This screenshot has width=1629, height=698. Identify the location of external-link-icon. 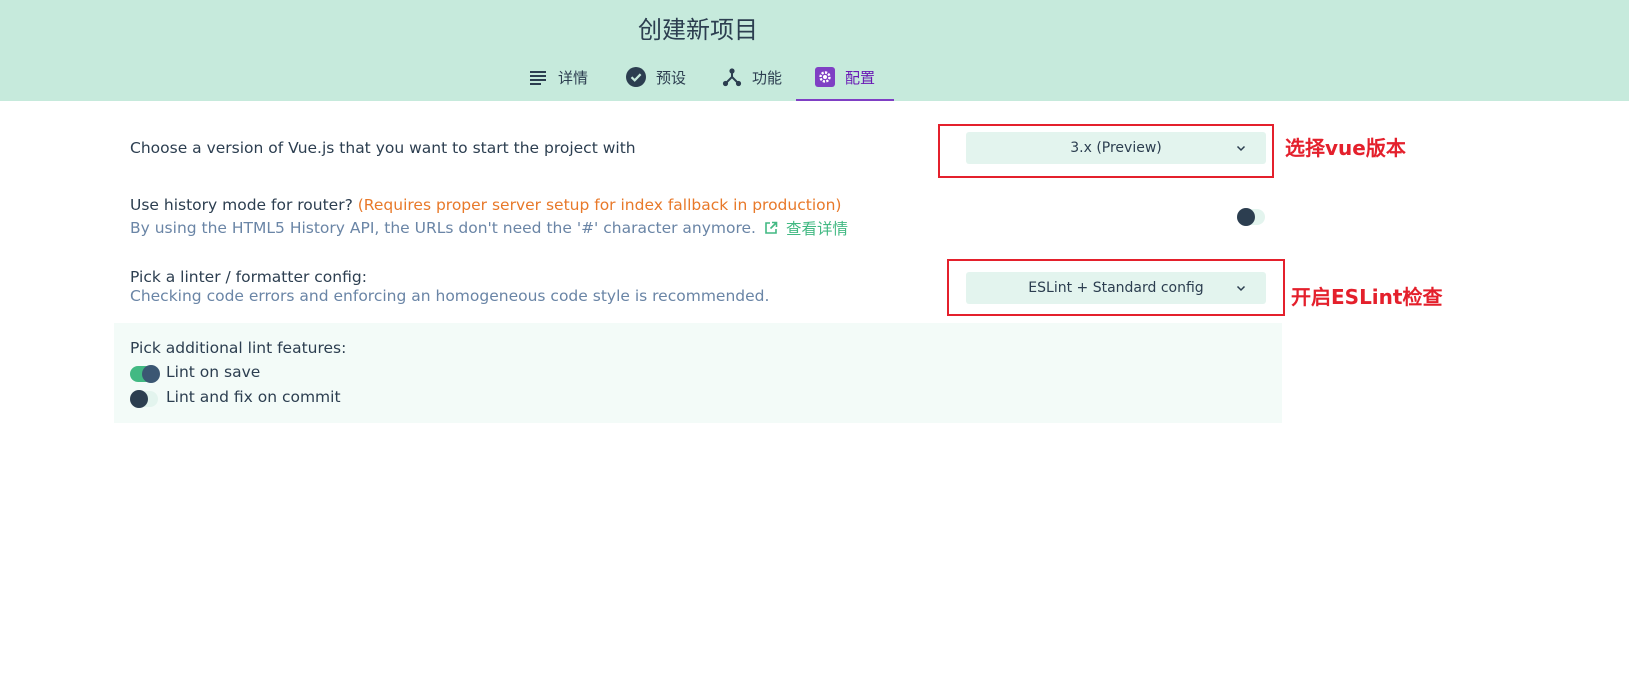
(771, 228).